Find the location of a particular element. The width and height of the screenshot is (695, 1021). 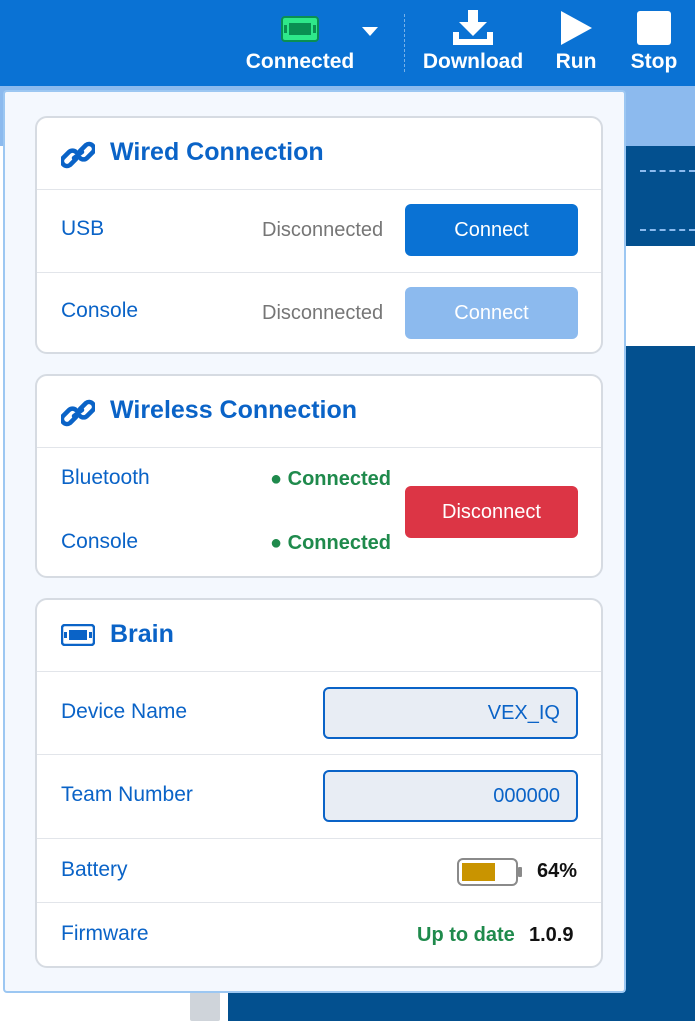

wireless-connection-header: Wireless Connection is located at coordinates (319, 412).